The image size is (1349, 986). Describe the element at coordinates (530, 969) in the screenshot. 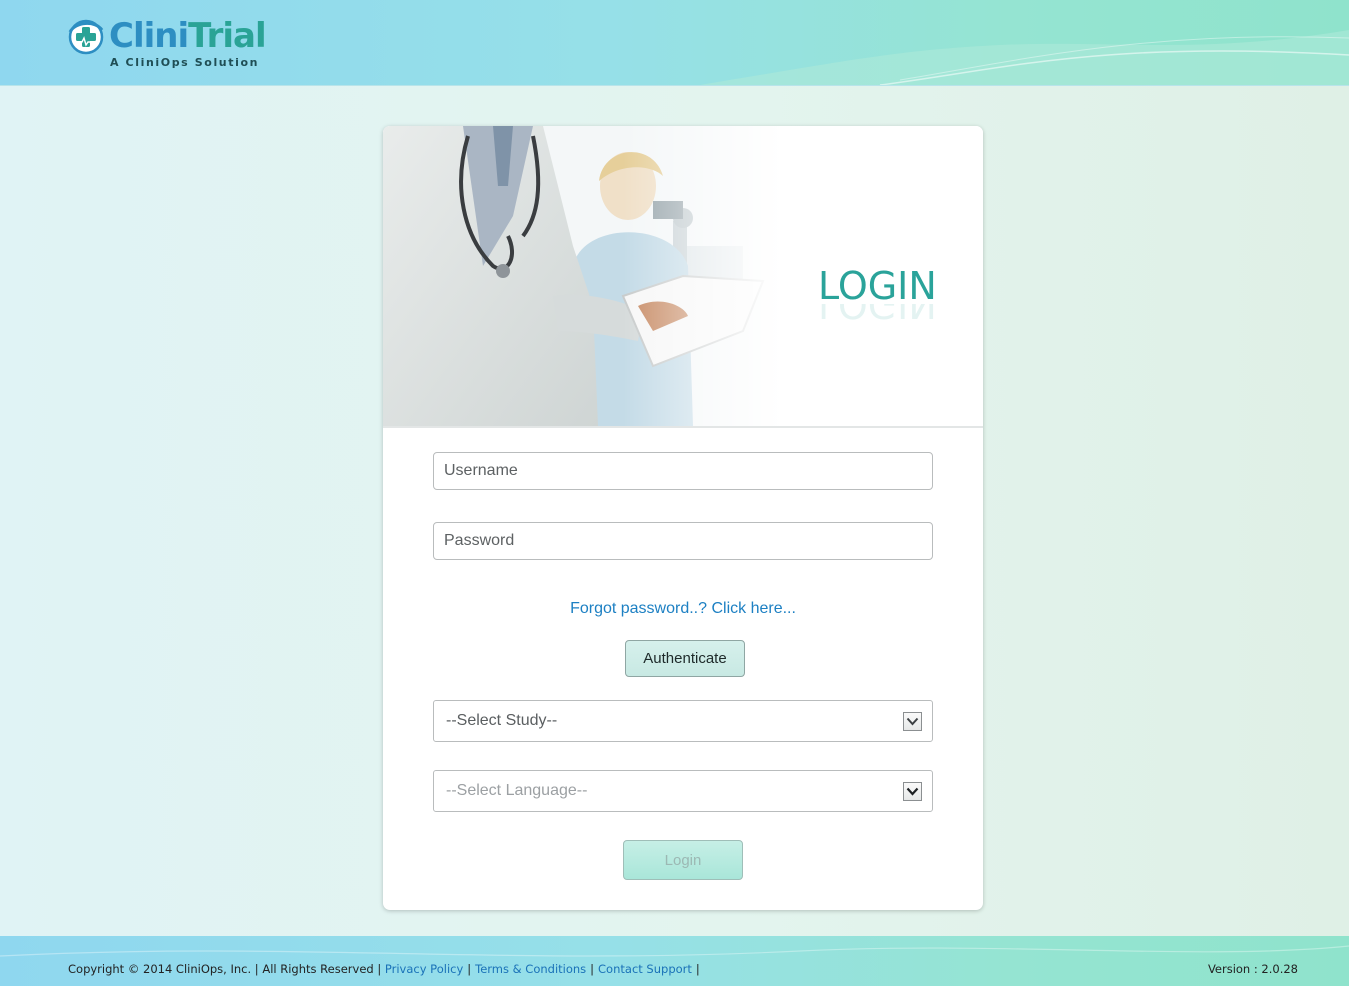

I see `terms-conditions-link: Terms & Conditions` at that location.